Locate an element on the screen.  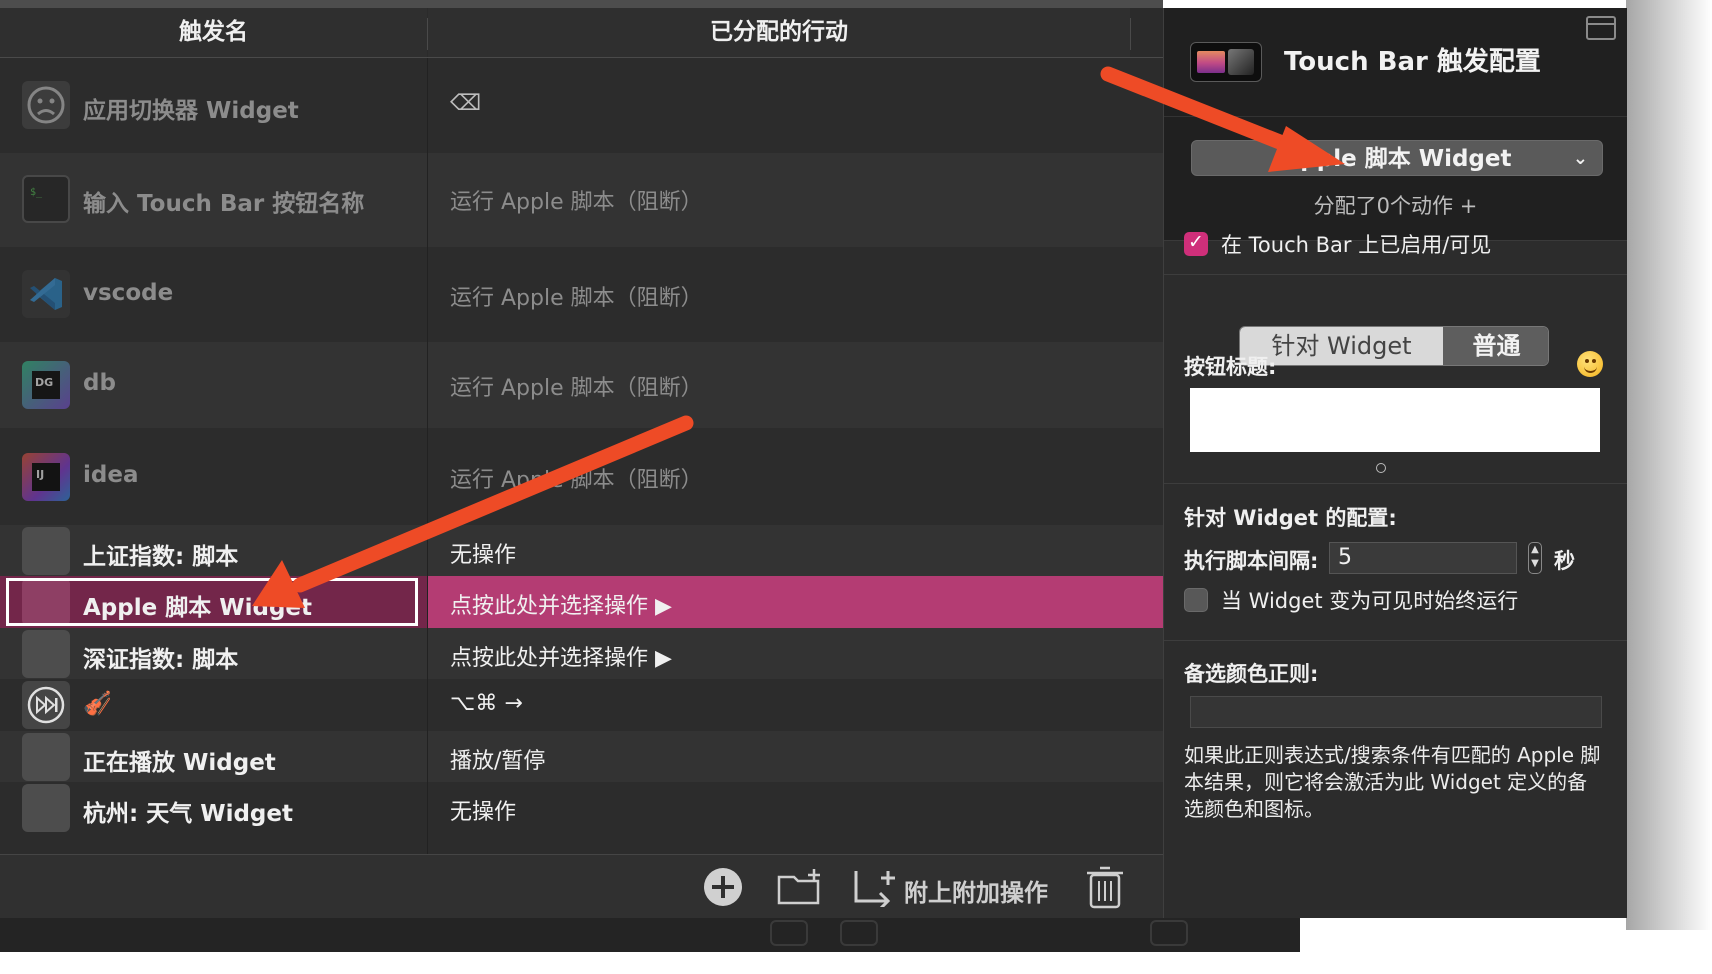
widget-type-select: Apple 脚本 Widget ⌄ is located at coordinates (1397, 158).